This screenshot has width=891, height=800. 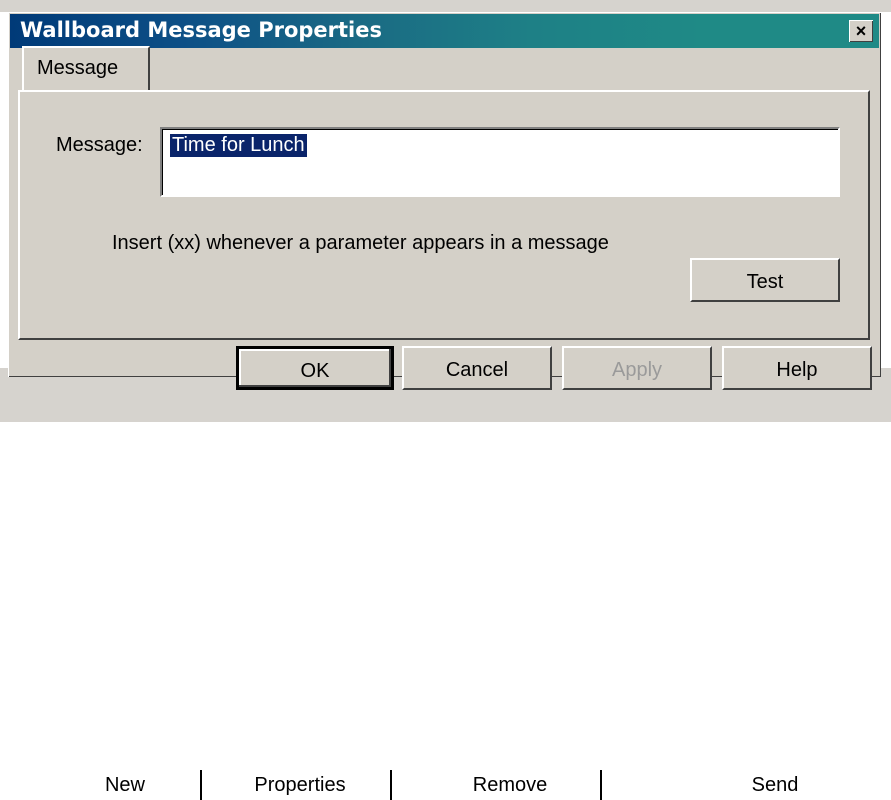 What do you see at coordinates (201, 30) in the screenshot?
I see `window-title: Wallboard Message Properties` at bounding box center [201, 30].